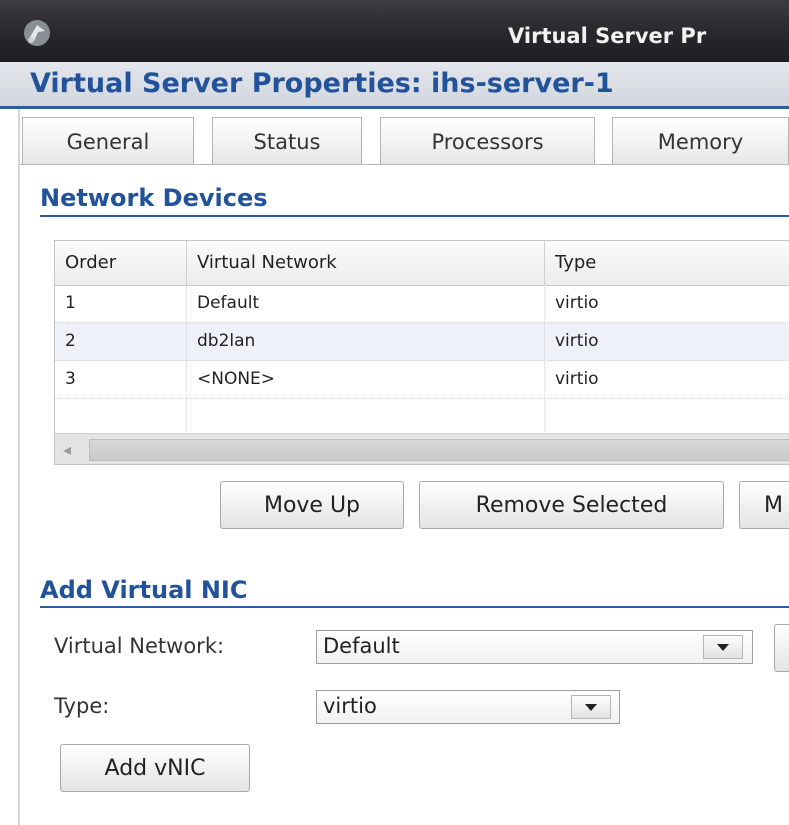 The width and height of the screenshot is (789, 825). I want to click on cell-order: 2, so click(121, 341).